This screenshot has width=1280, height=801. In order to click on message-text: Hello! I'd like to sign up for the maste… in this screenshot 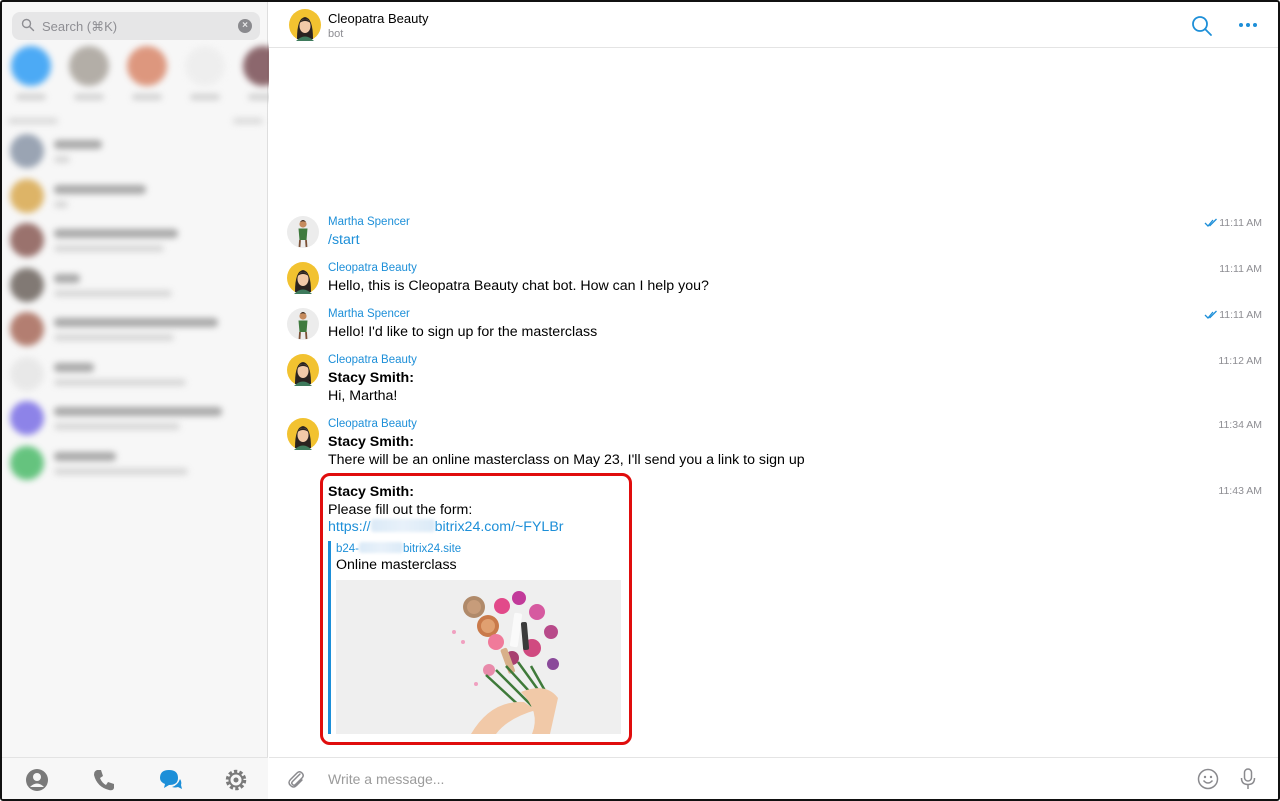, I will do `click(463, 332)`.